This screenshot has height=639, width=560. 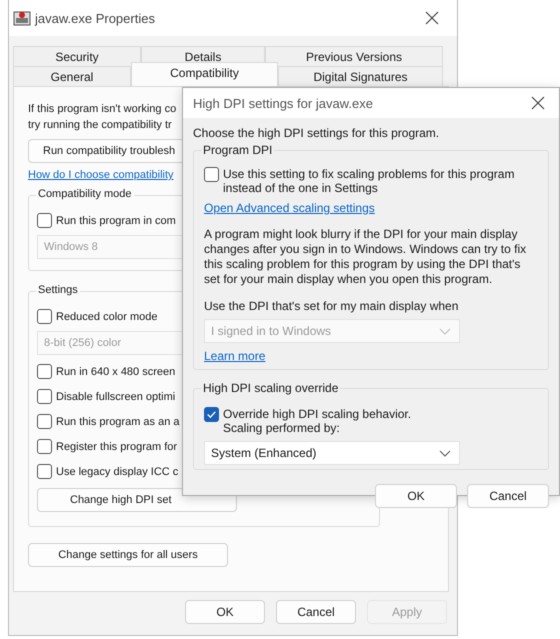 What do you see at coordinates (102, 117) in the screenshot?
I see `intro-text: If this program isn't working co try running the compatibility tr` at bounding box center [102, 117].